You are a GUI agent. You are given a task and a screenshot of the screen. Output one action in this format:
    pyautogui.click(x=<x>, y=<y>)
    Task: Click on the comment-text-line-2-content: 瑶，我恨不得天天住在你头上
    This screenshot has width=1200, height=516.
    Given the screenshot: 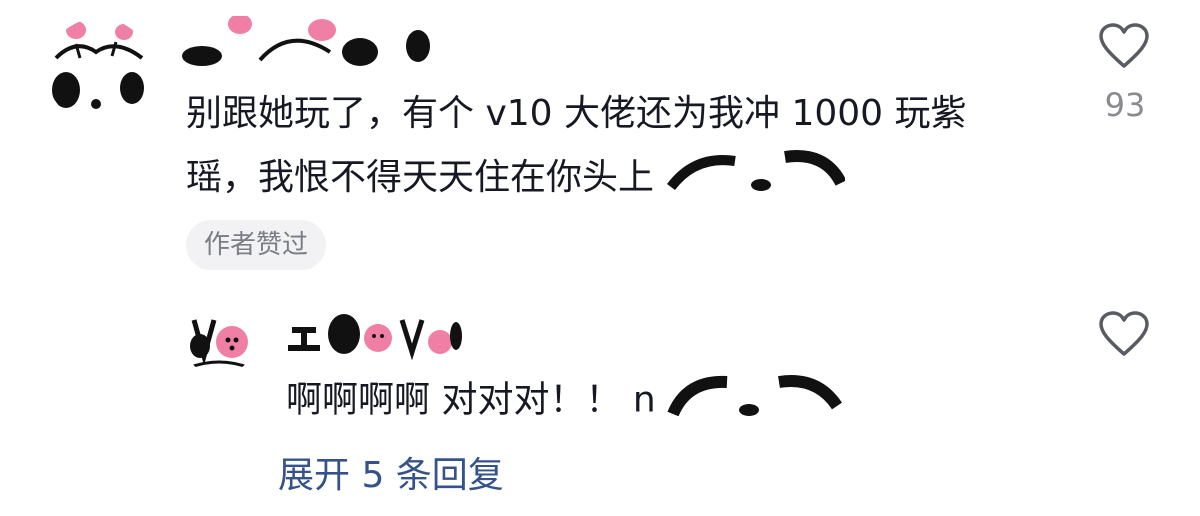 What is the action you would take?
    pyautogui.click(x=420, y=177)
    